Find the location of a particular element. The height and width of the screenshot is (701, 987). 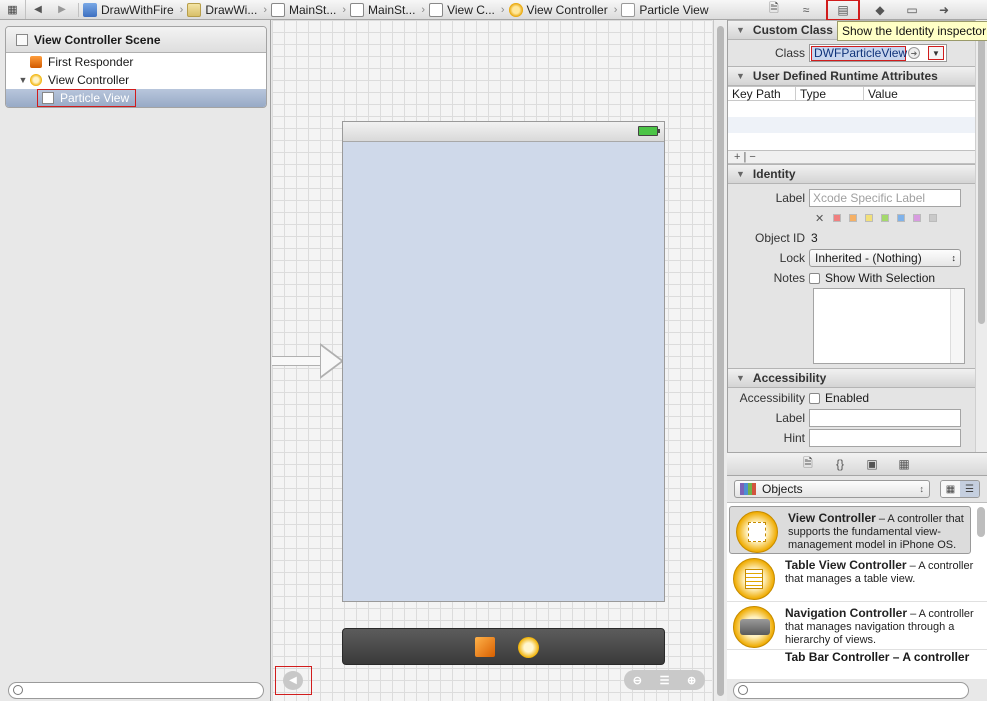

notes-textarea is located at coordinates (889, 326).